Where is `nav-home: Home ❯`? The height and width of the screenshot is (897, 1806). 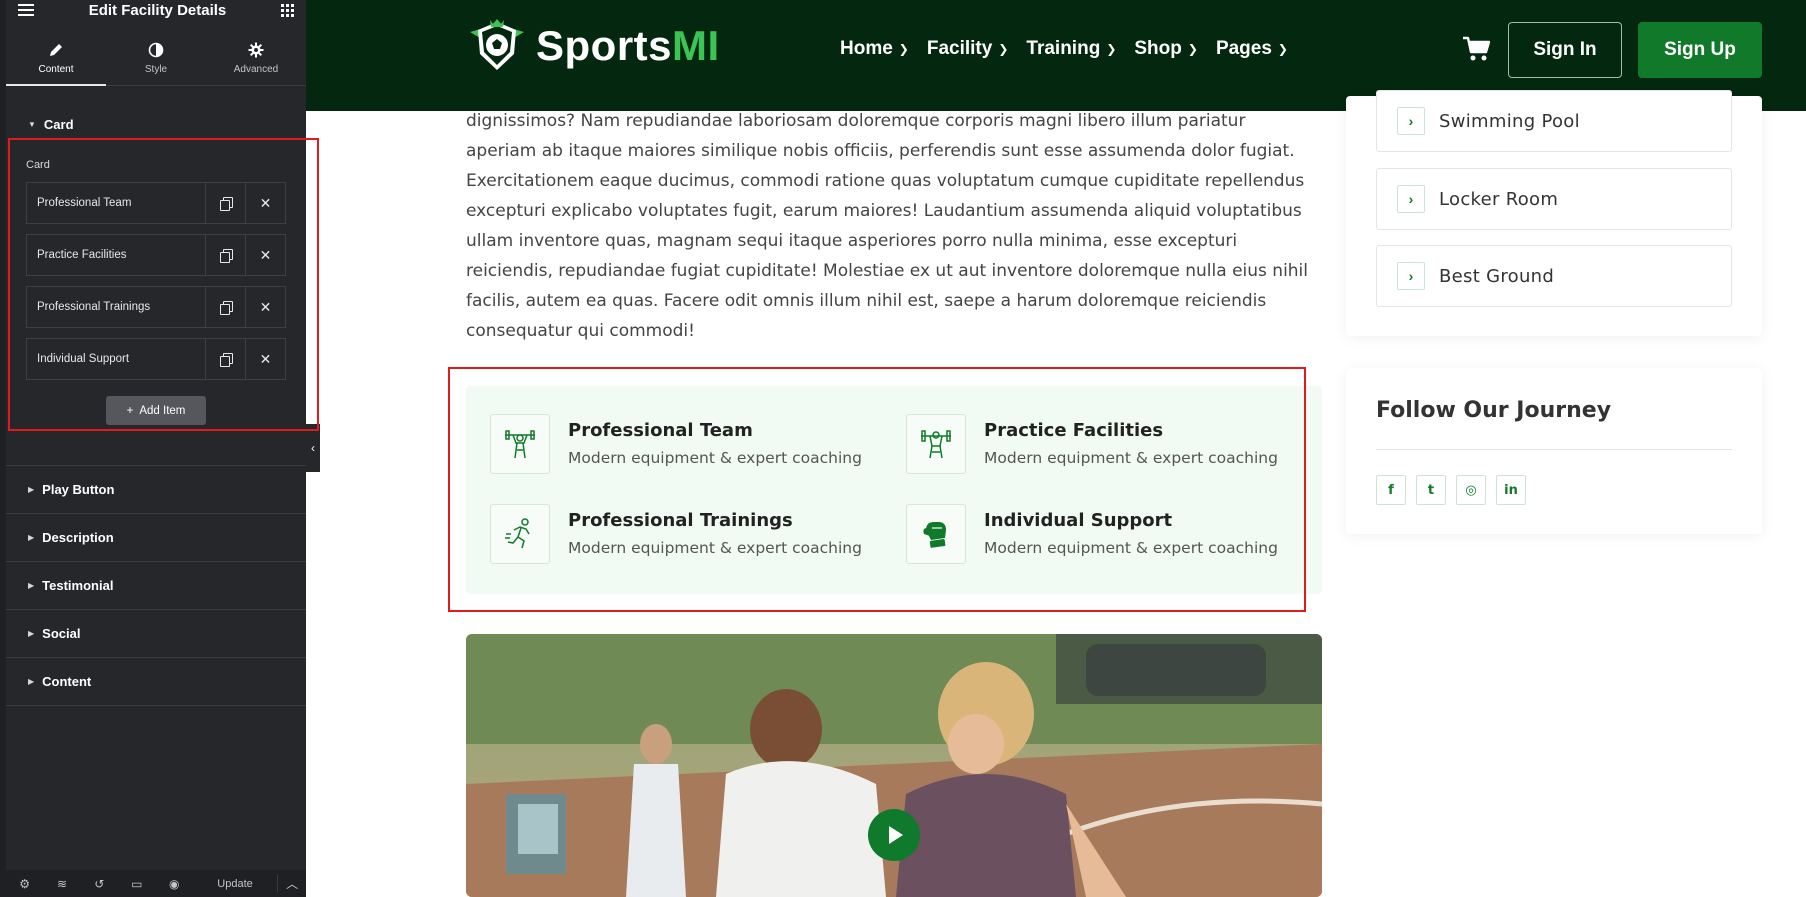
nav-home: Home ❯ is located at coordinates (874, 49).